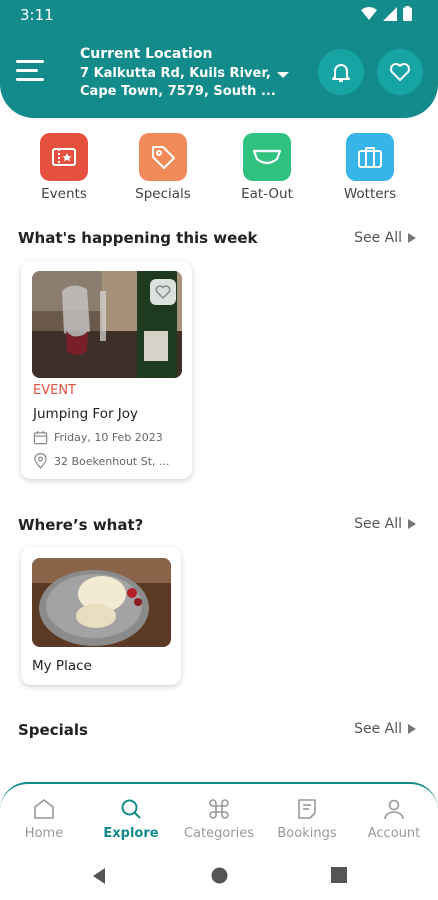  What do you see at coordinates (37, 15) in the screenshot?
I see `status-time: 3:11` at bounding box center [37, 15].